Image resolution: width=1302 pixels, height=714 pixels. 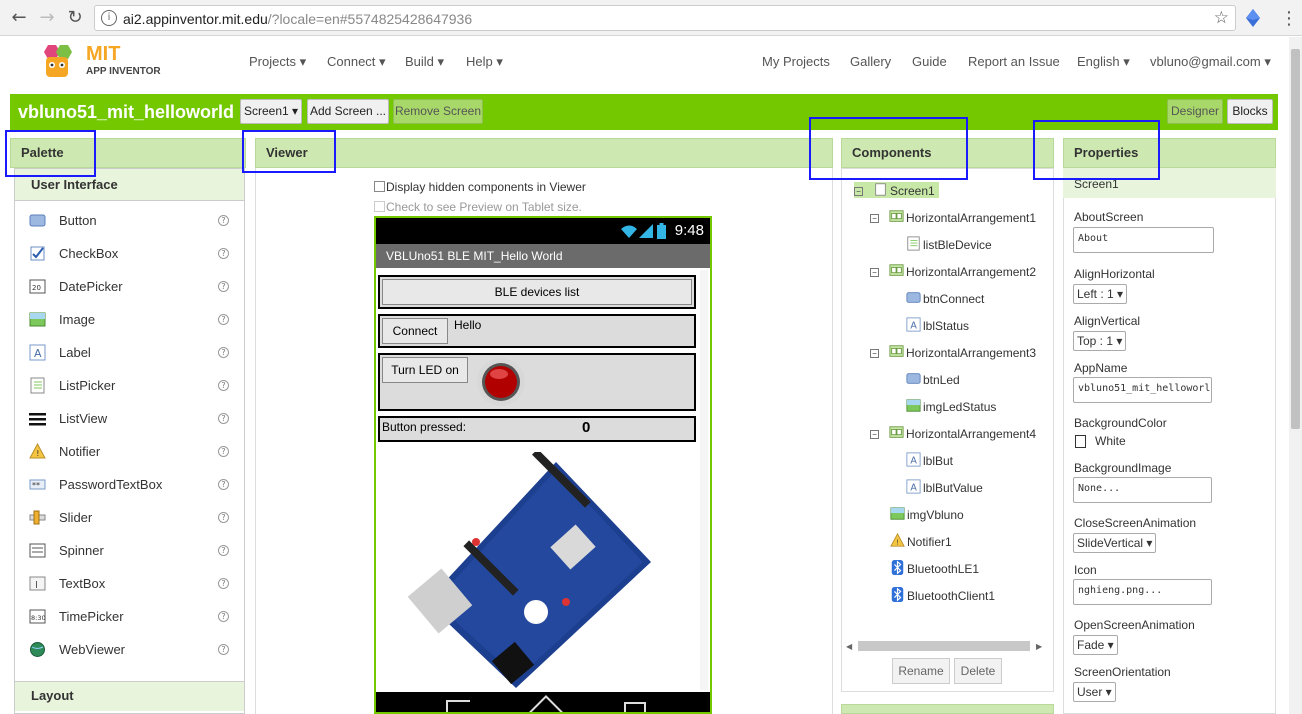 I want to click on palette-item-label: A Label?, so click(x=129, y=353).